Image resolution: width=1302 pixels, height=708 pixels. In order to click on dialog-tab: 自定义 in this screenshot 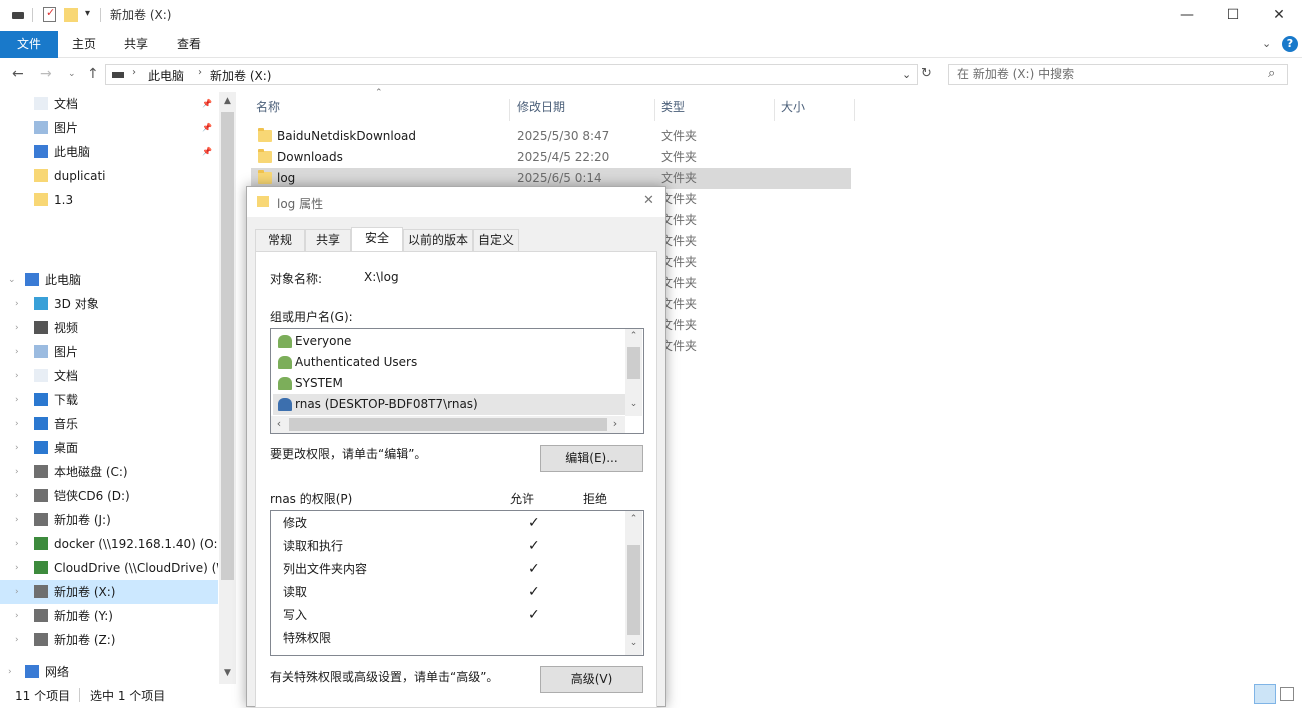, I will do `click(496, 240)`.